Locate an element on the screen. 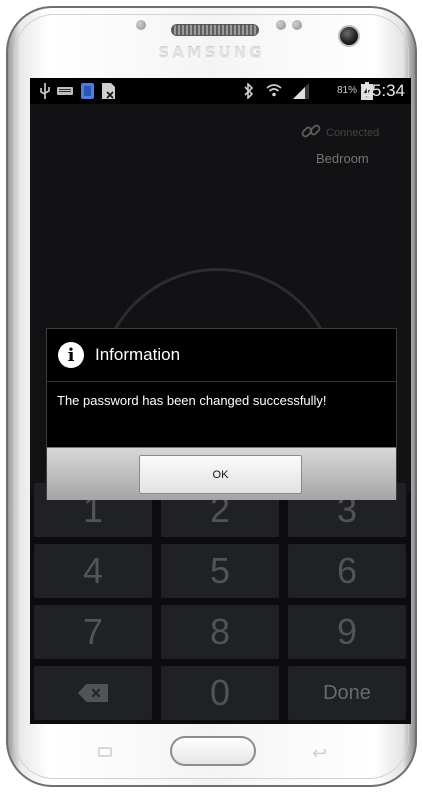  dialog-button-bar: OK is located at coordinates (221, 473).